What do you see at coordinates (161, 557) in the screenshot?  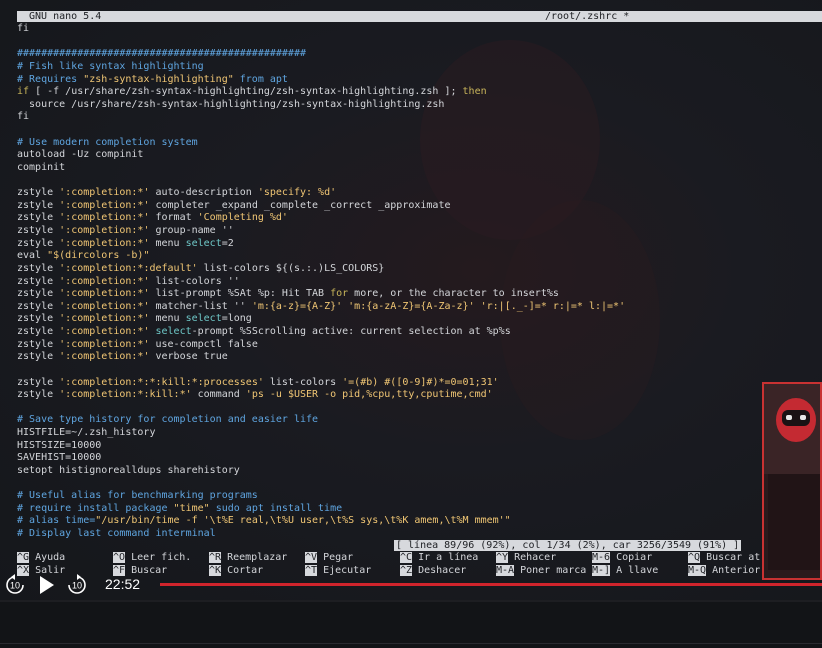 I see `shortcut-label: Leer fich.` at bounding box center [161, 557].